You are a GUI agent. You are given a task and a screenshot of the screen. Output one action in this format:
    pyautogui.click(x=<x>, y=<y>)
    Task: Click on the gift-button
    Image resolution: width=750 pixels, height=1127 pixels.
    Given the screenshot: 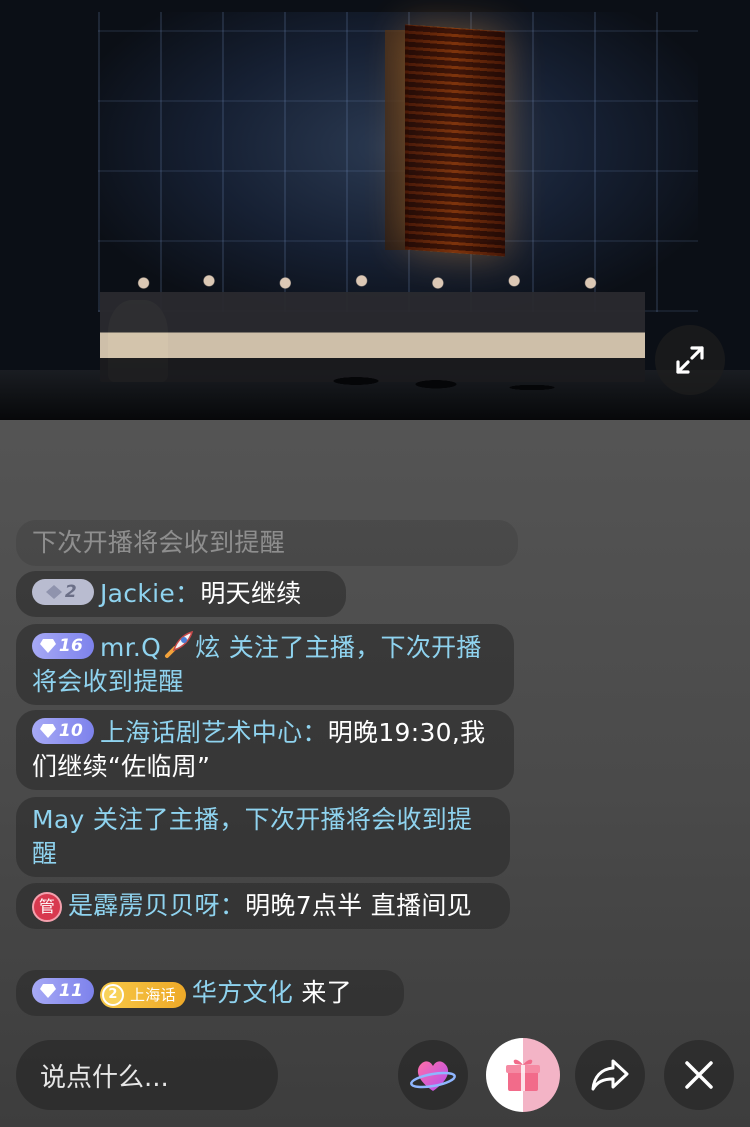 What is the action you would take?
    pyautogui.click(x=523, y=1075)
    